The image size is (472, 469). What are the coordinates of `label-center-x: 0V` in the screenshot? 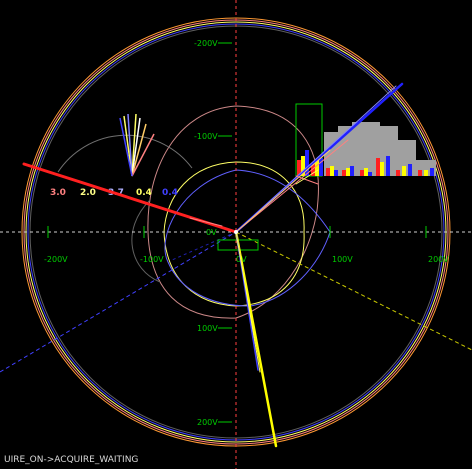 It's located at (211, 232).